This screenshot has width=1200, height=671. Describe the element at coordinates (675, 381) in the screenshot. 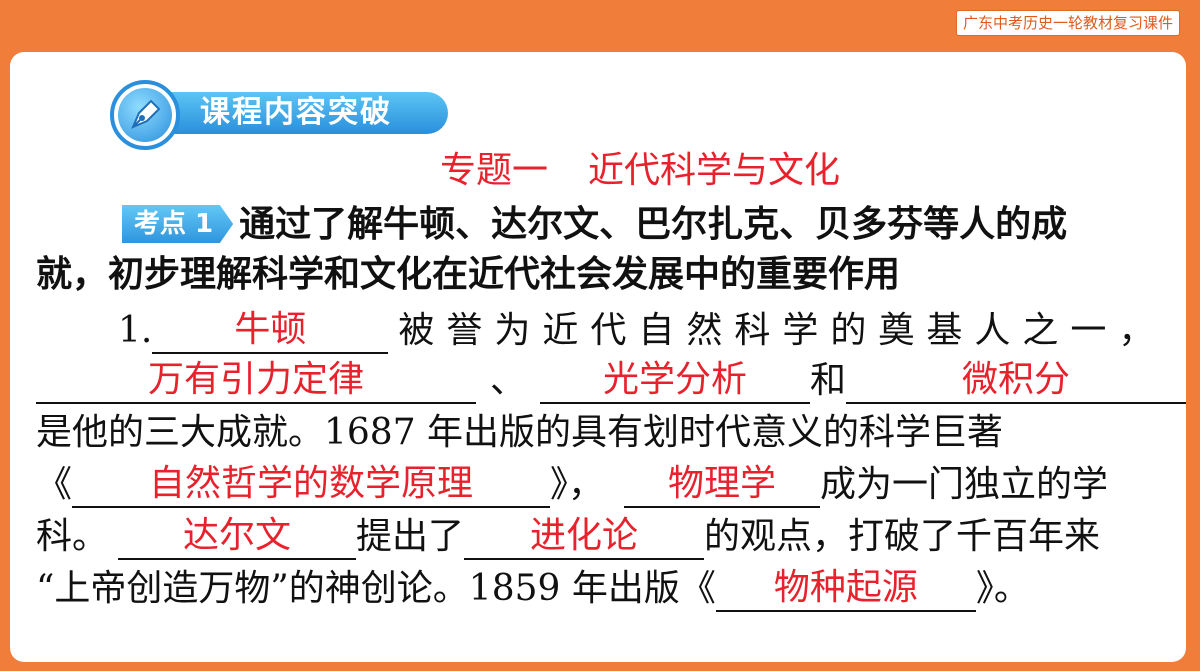

I see `answer-blank-3: 光学分析` at that location.